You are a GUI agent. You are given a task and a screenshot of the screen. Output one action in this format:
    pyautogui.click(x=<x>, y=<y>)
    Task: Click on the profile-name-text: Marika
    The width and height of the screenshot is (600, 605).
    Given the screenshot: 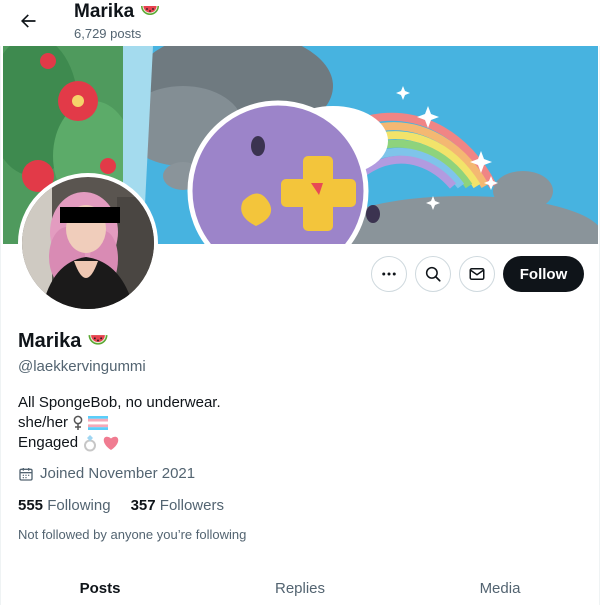 What is the action you would take?
    pyautogui.click(x=50, y=341)
    